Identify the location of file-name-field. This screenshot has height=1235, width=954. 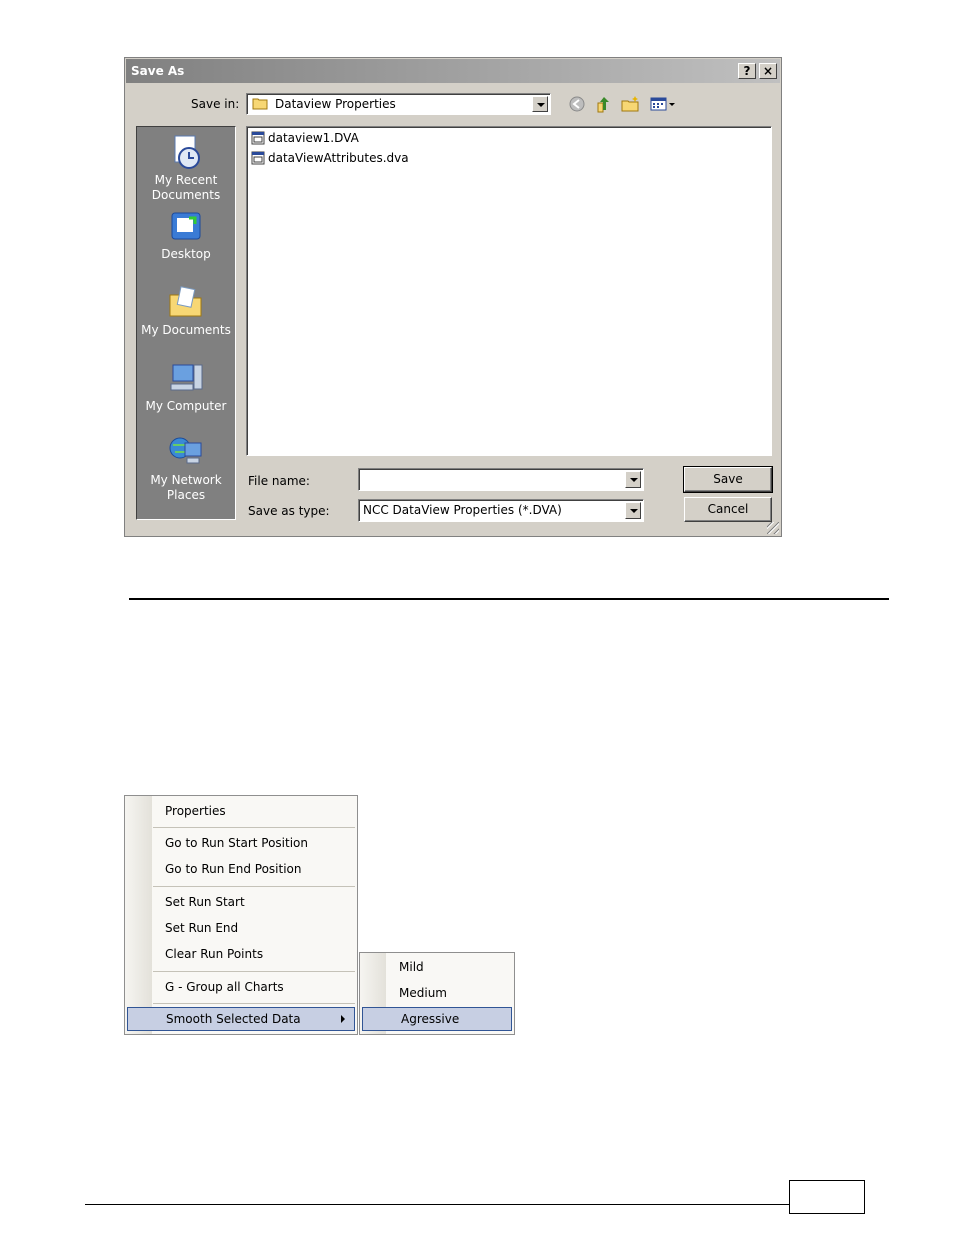
(501, 479).